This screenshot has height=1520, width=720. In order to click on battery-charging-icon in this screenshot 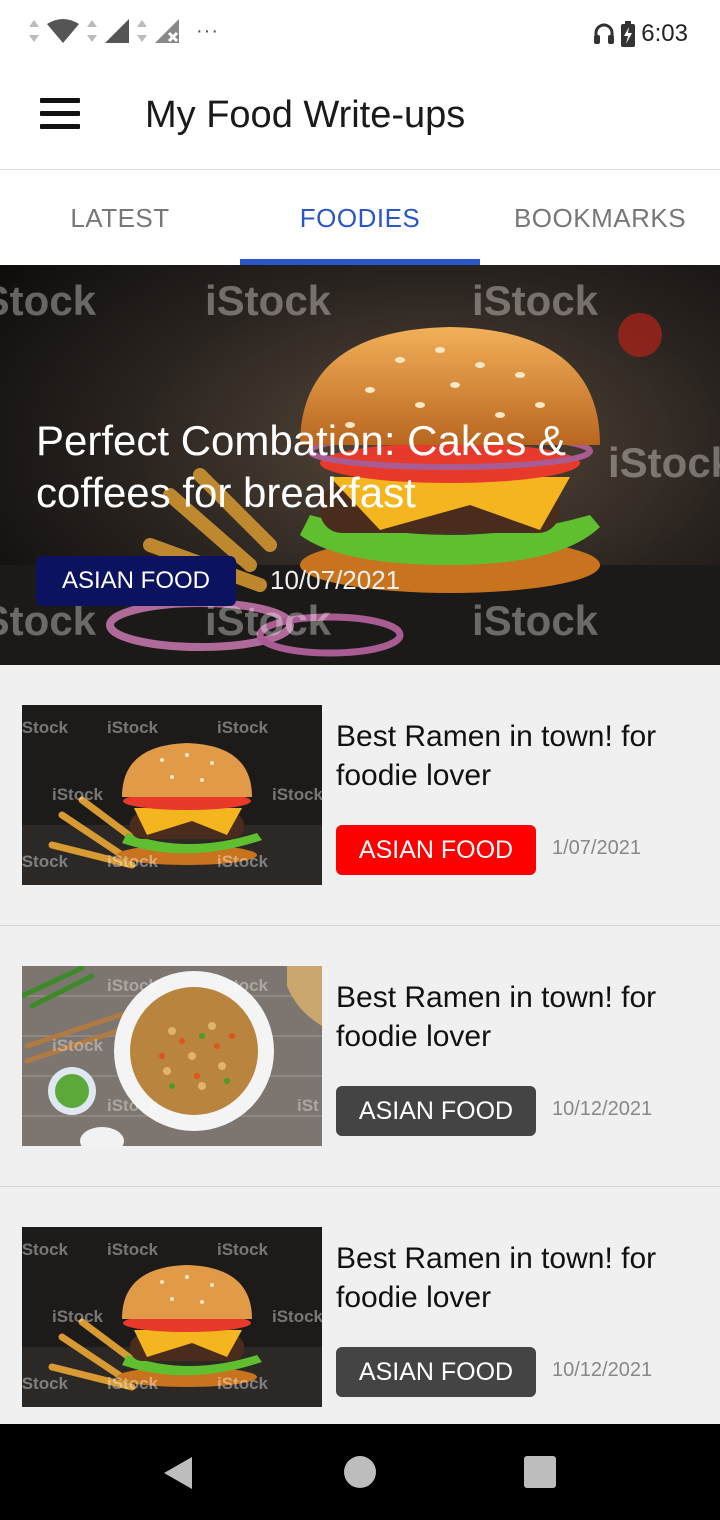, I will do `click(628, 34)`.